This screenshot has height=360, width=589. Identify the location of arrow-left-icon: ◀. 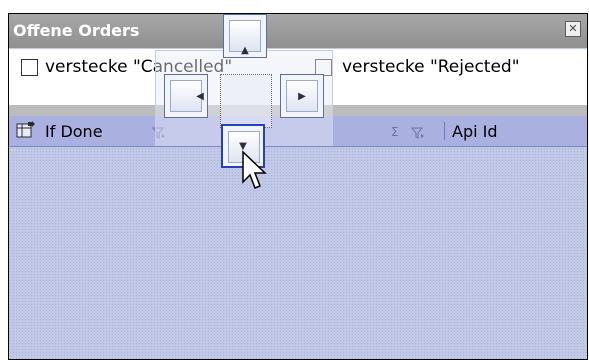
(200, 96).